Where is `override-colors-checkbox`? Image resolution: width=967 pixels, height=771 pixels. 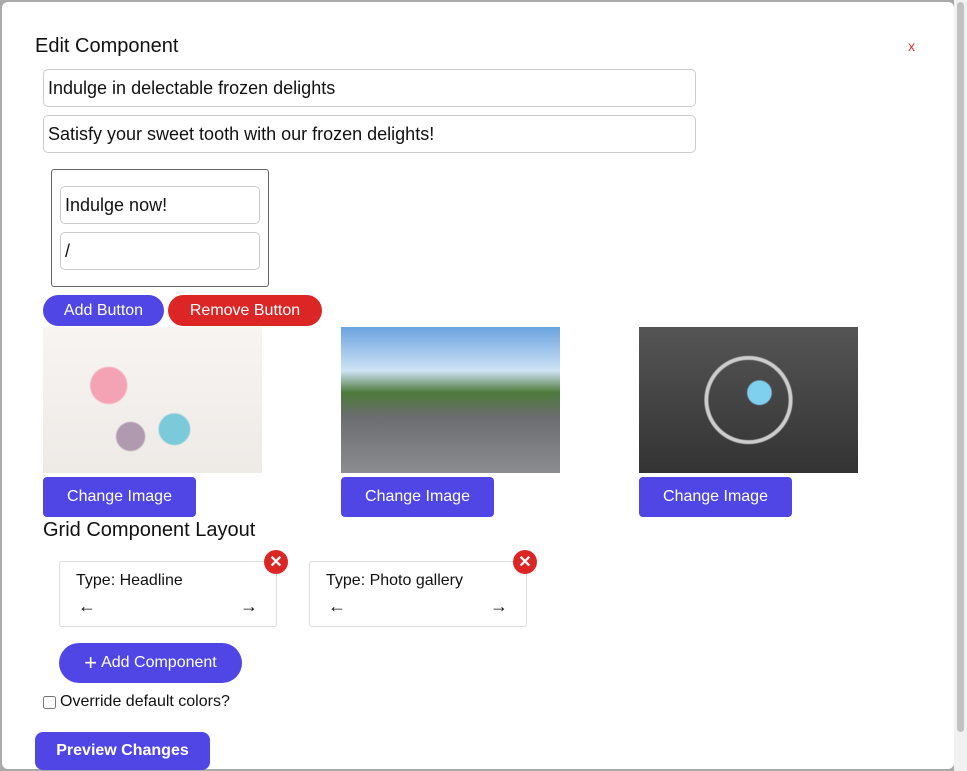 override-colors-checkbox is located at coordinates (49, 702).